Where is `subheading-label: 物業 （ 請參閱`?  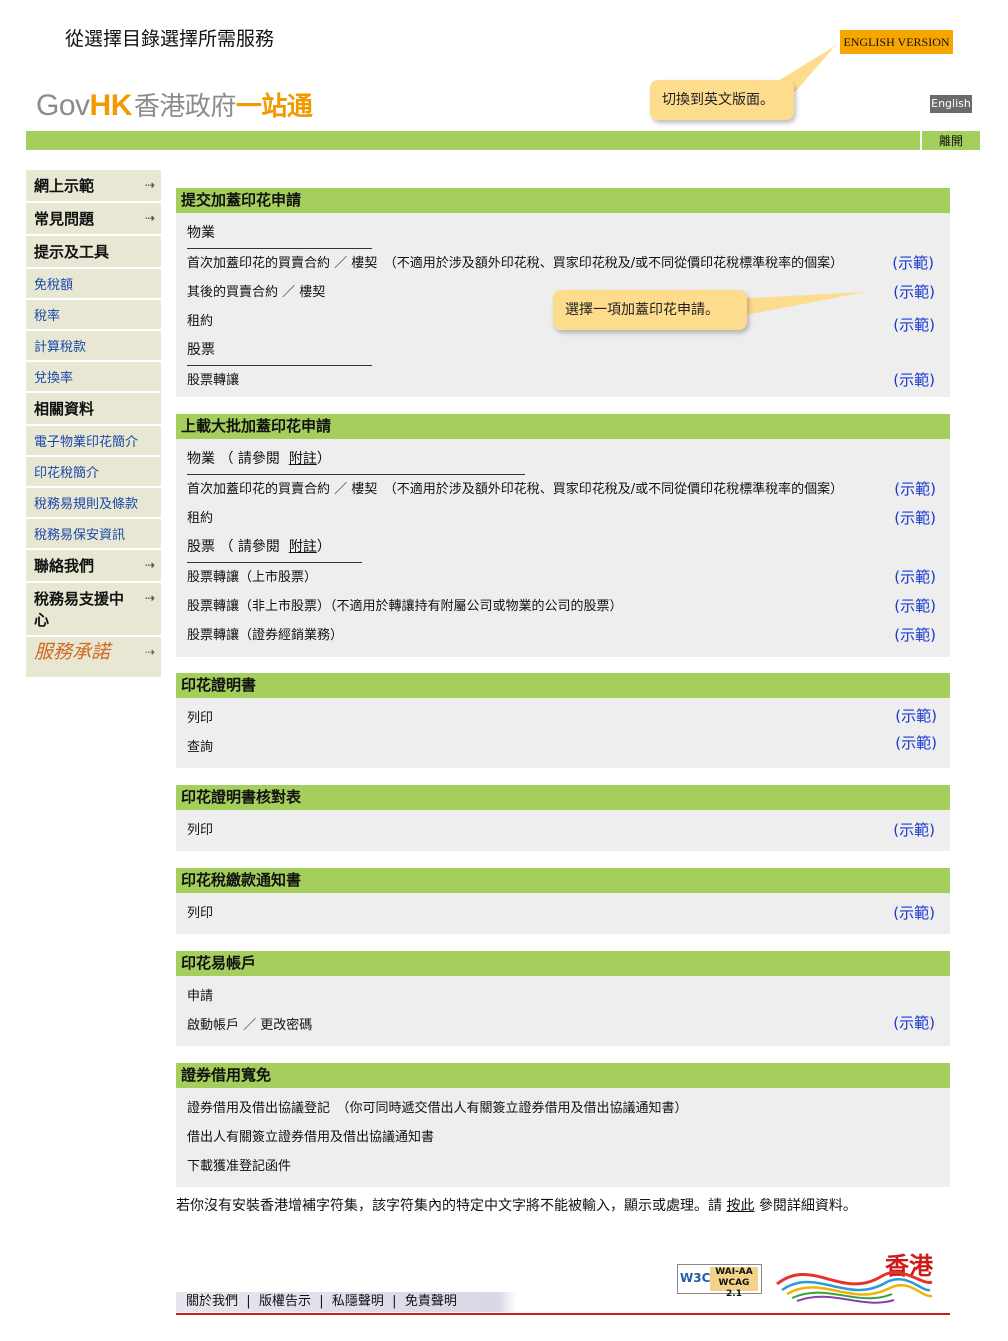 subheading-label: 物業 （ 請參閱 is located at coordinates (233, 459).